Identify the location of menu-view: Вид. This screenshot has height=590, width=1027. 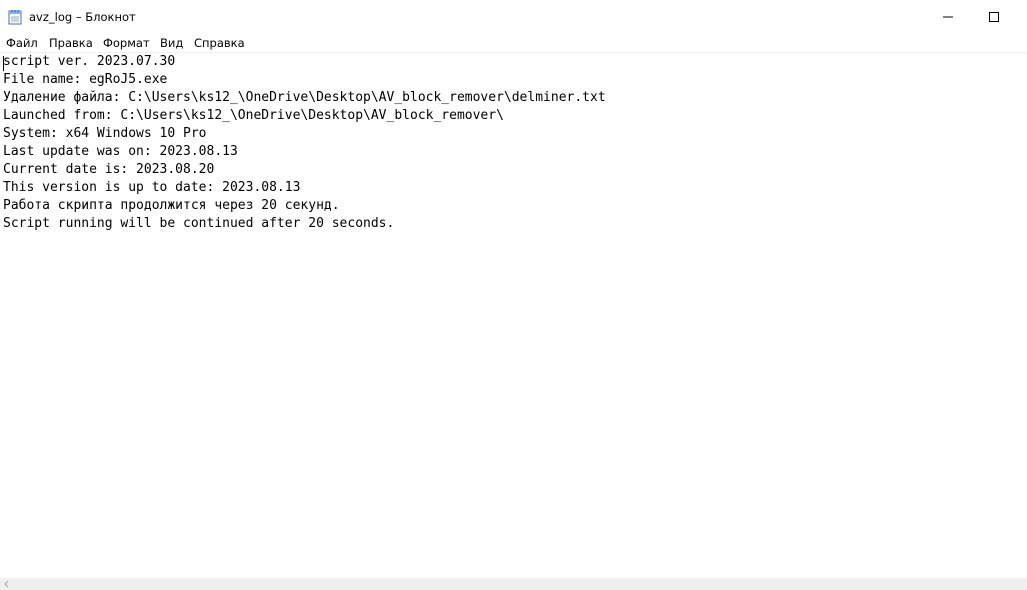
(171, 43).